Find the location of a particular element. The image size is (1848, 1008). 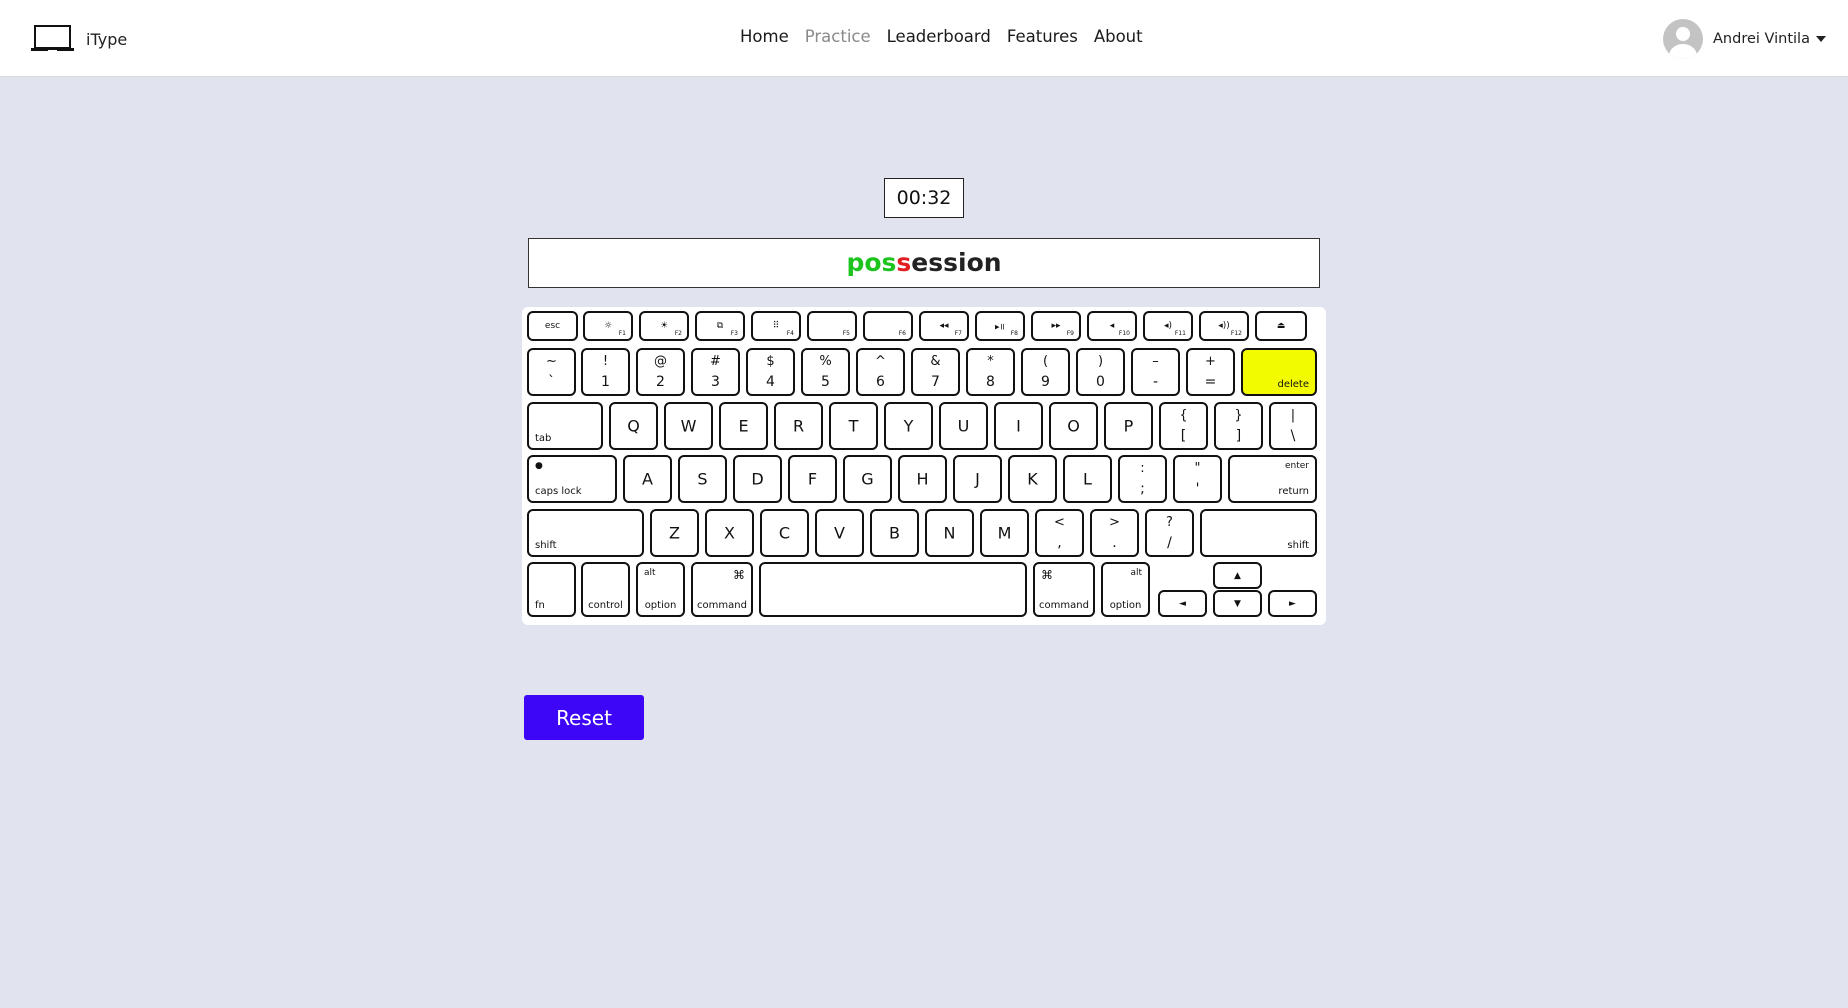

user-menu: Andrei Vintila is located at coordinates (1744, 39).